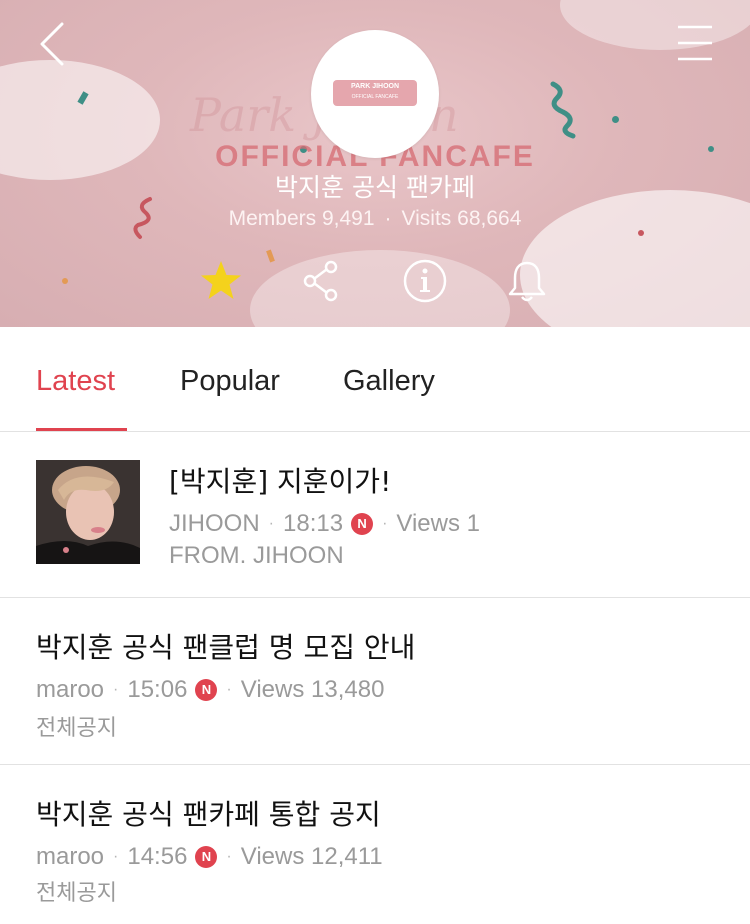 The height and width of the screenshot is (924, 750). I want to click on post-author: JIHOON, so click(214, 523).